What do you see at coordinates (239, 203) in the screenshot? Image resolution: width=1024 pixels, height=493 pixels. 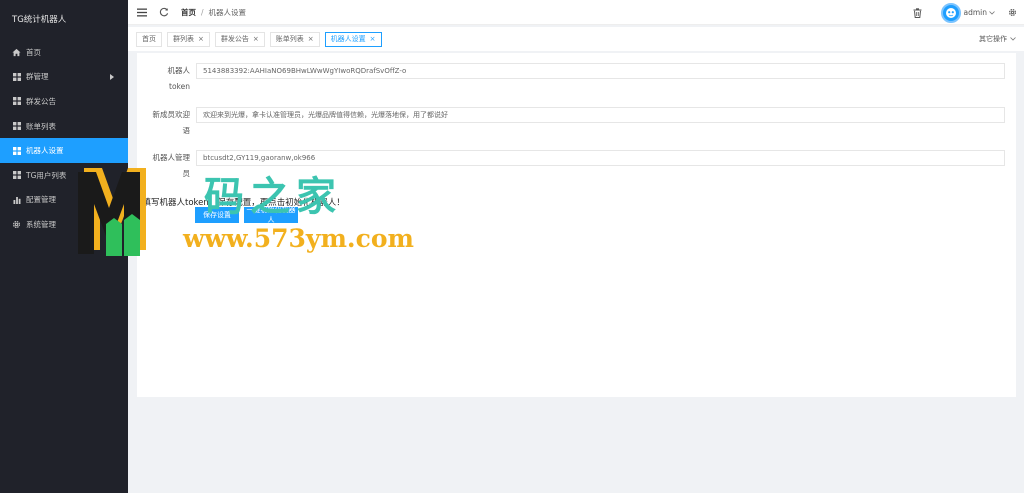 I see `setup-notice: 先填写机器人token，保存配置，再点击初始化机器人！` at bounding box center [239, 203].